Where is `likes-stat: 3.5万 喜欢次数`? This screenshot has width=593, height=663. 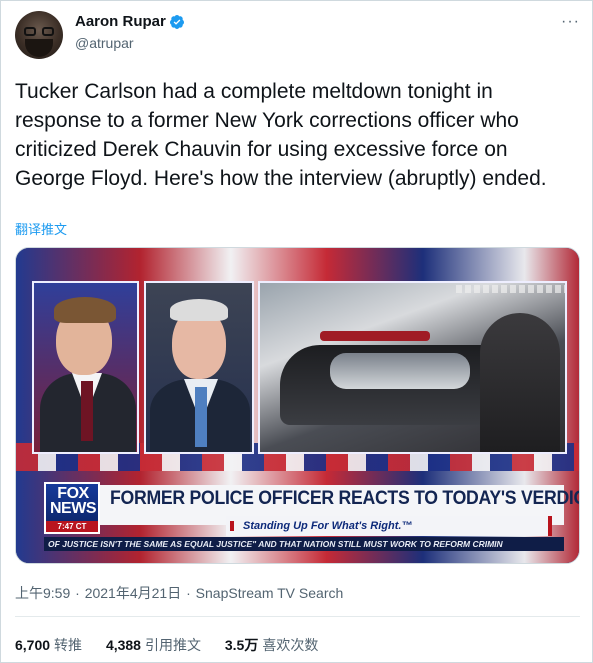
likes-stat: 3.5万 喜欢次数 is located at coordinates (271, 645).